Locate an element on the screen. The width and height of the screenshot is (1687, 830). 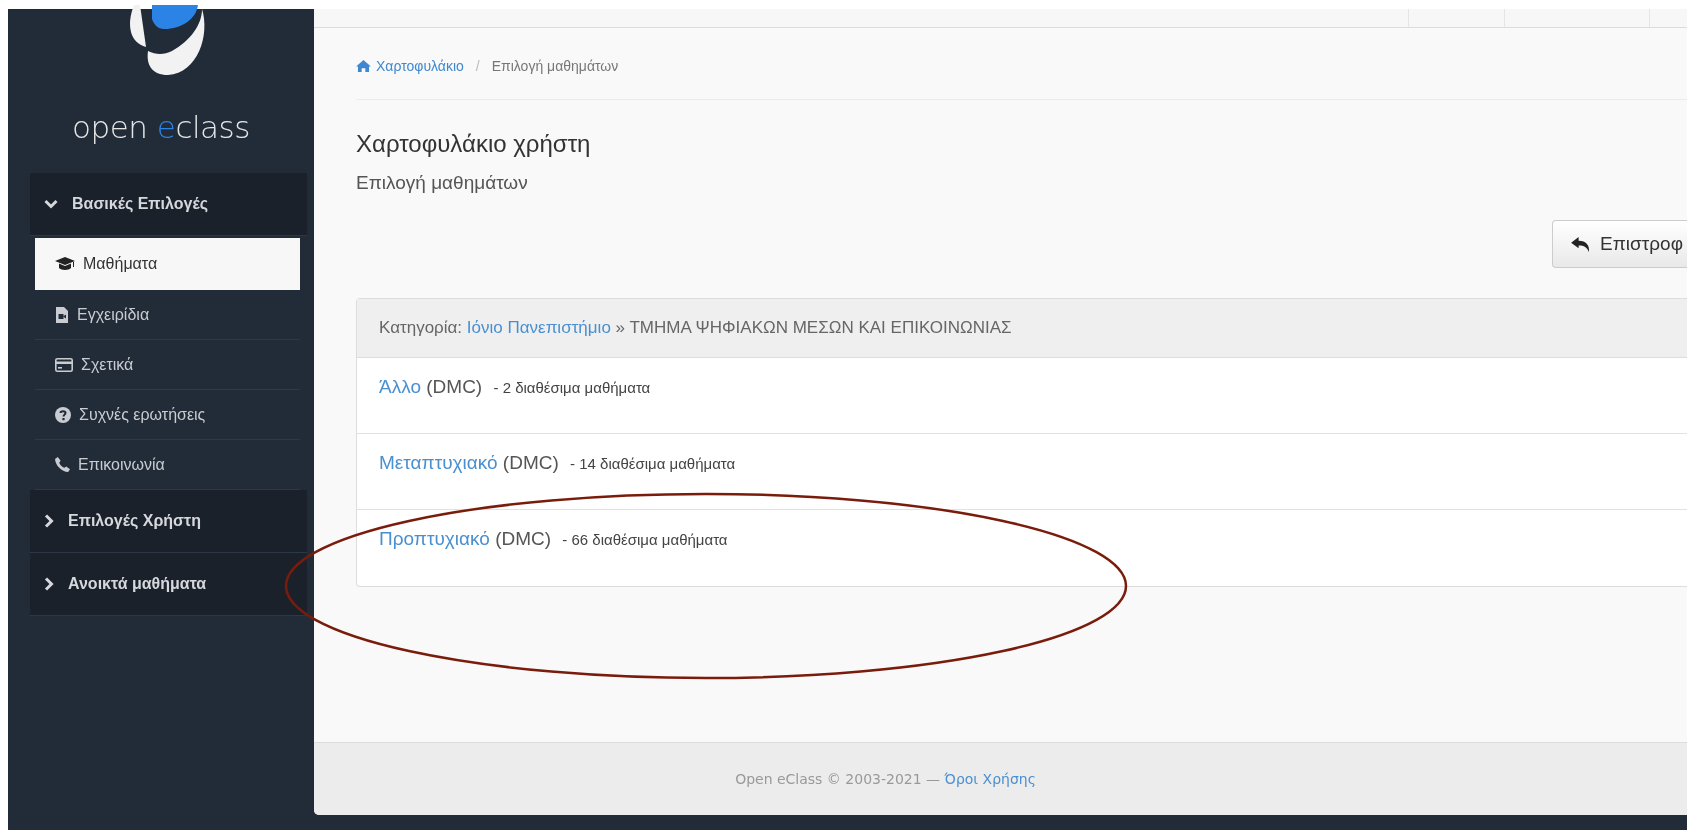
menu-section-header: Ανοικτά μαθήματα is located at coordinates (168, 584).